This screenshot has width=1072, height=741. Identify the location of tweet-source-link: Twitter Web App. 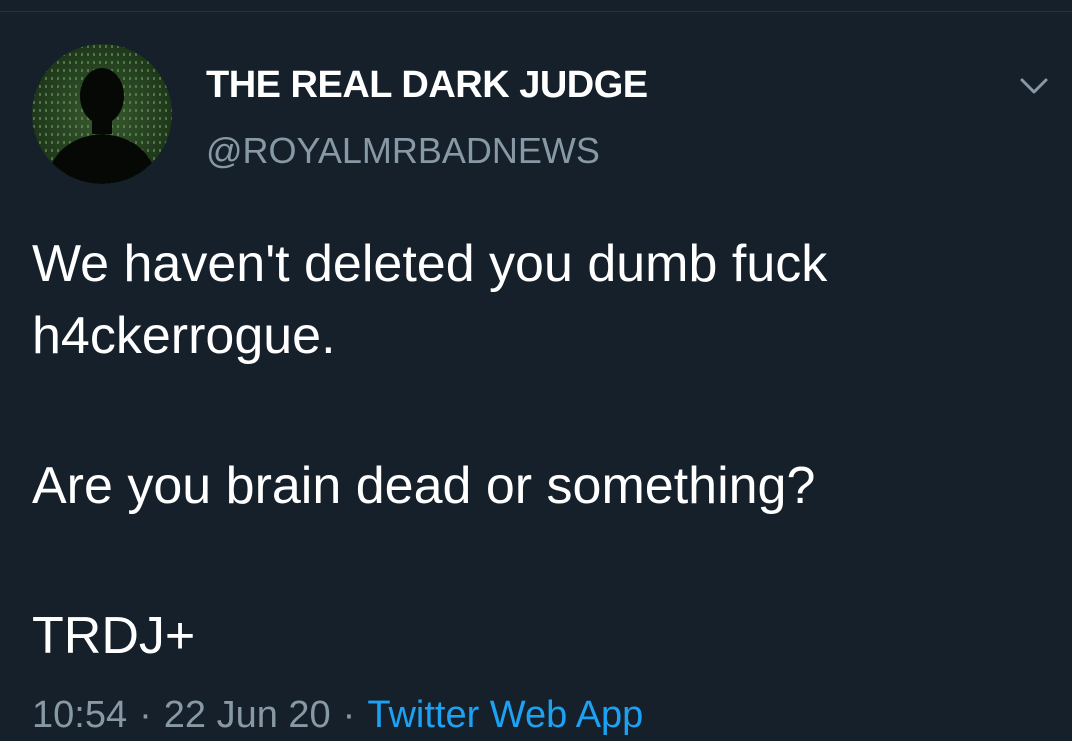
(505, 715).